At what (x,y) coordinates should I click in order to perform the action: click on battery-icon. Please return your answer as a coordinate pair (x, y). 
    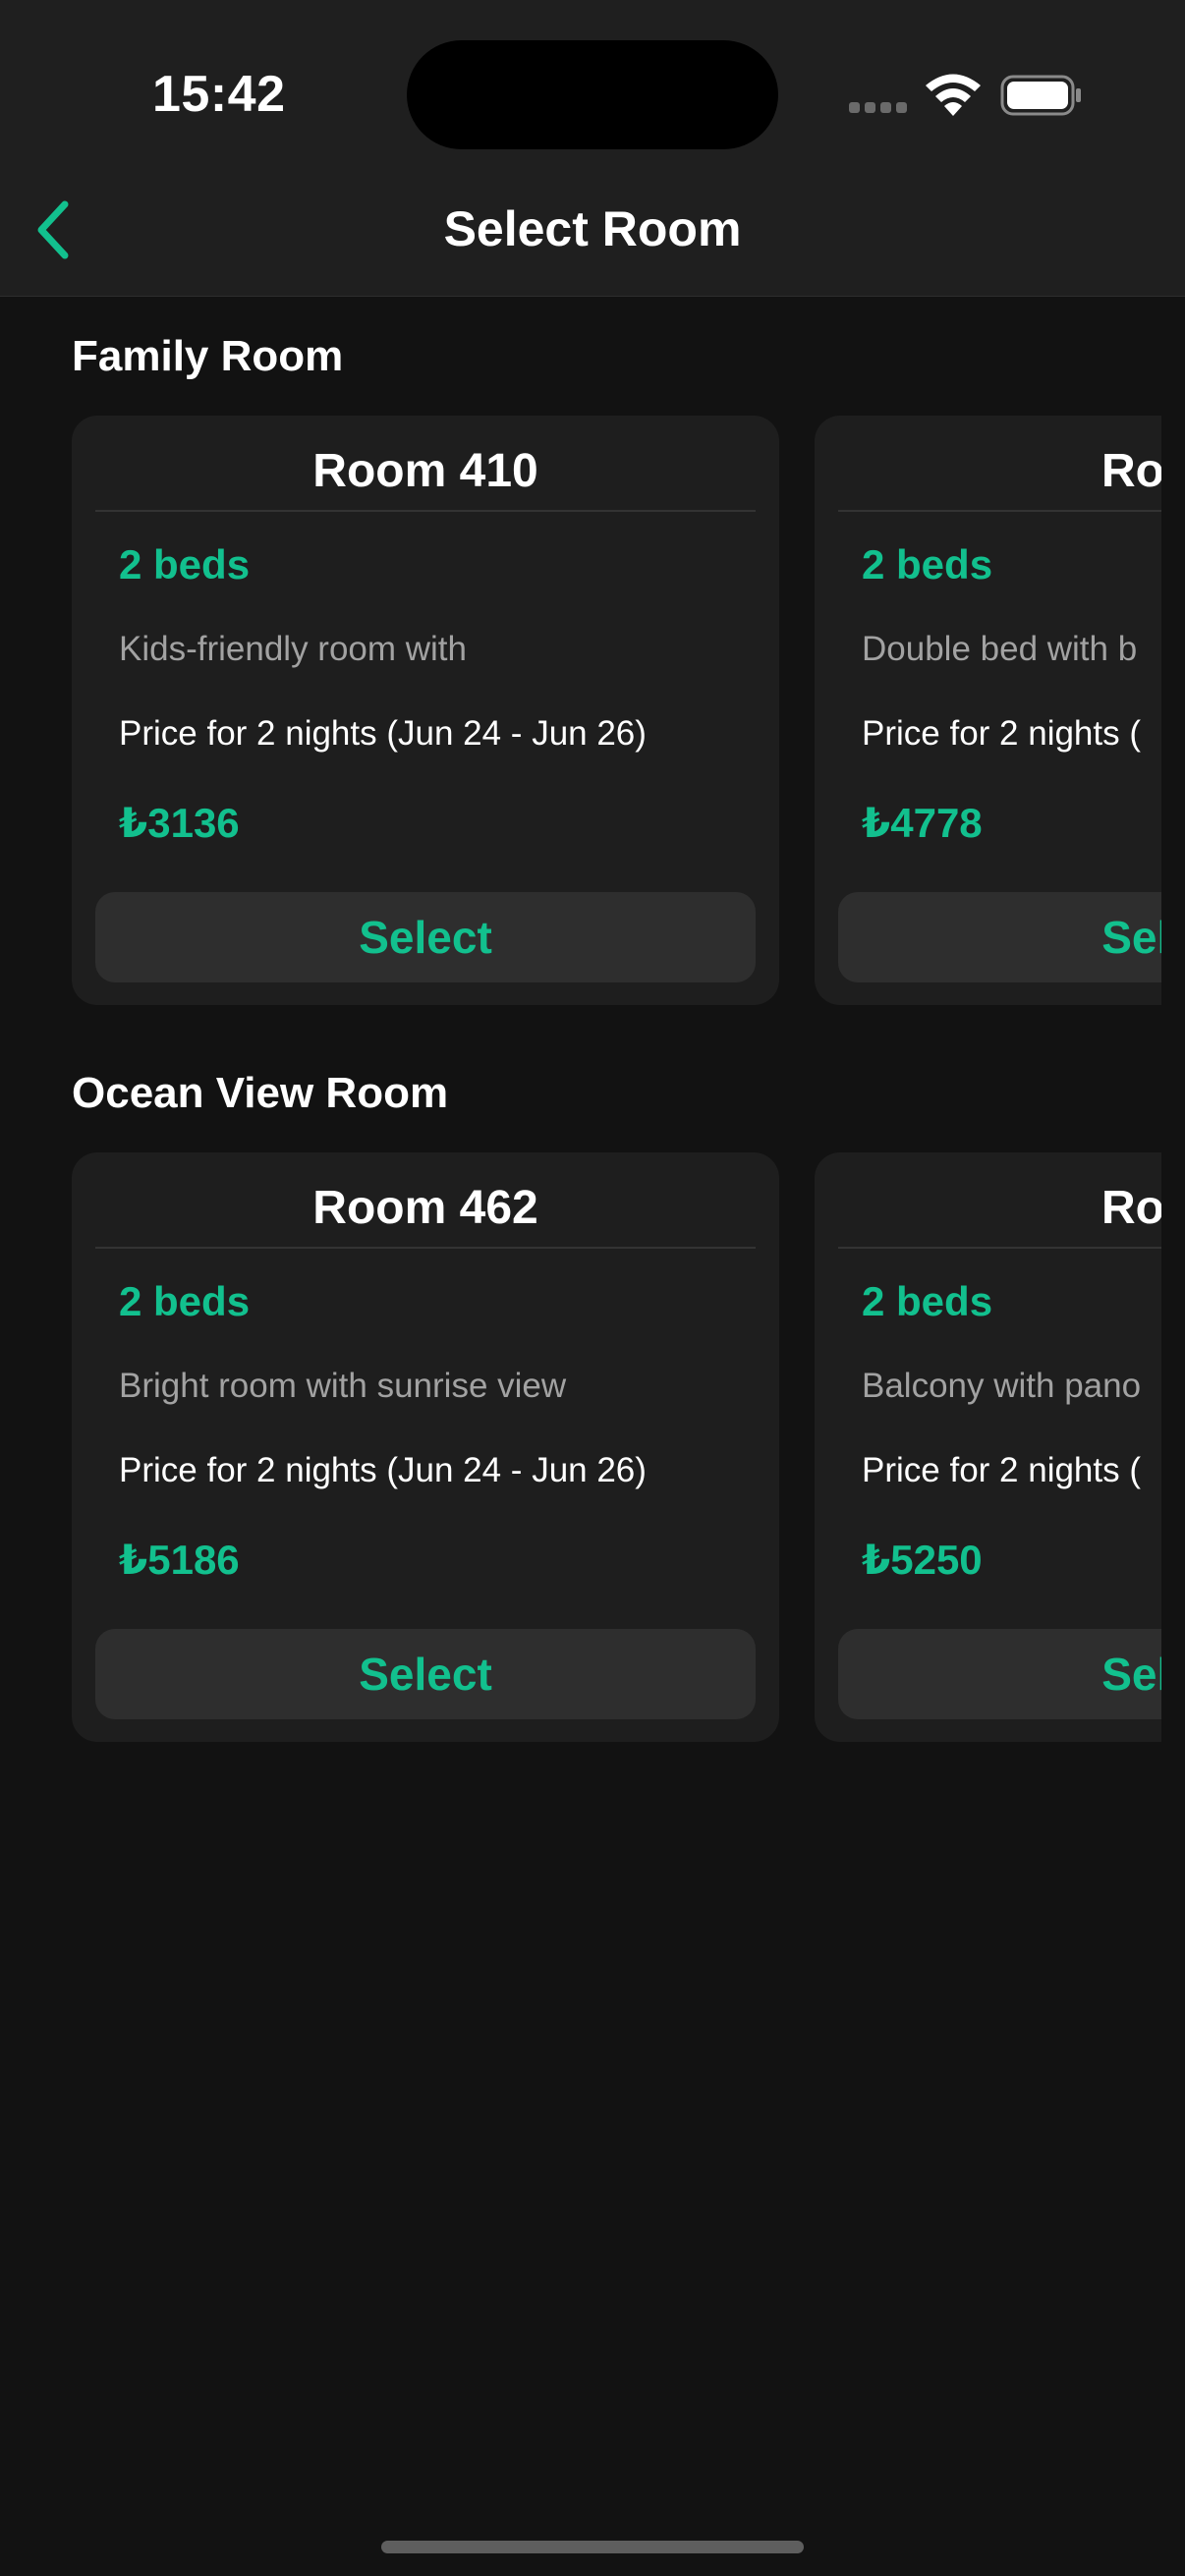
    Looking at the image, I should click on (1041, 95).